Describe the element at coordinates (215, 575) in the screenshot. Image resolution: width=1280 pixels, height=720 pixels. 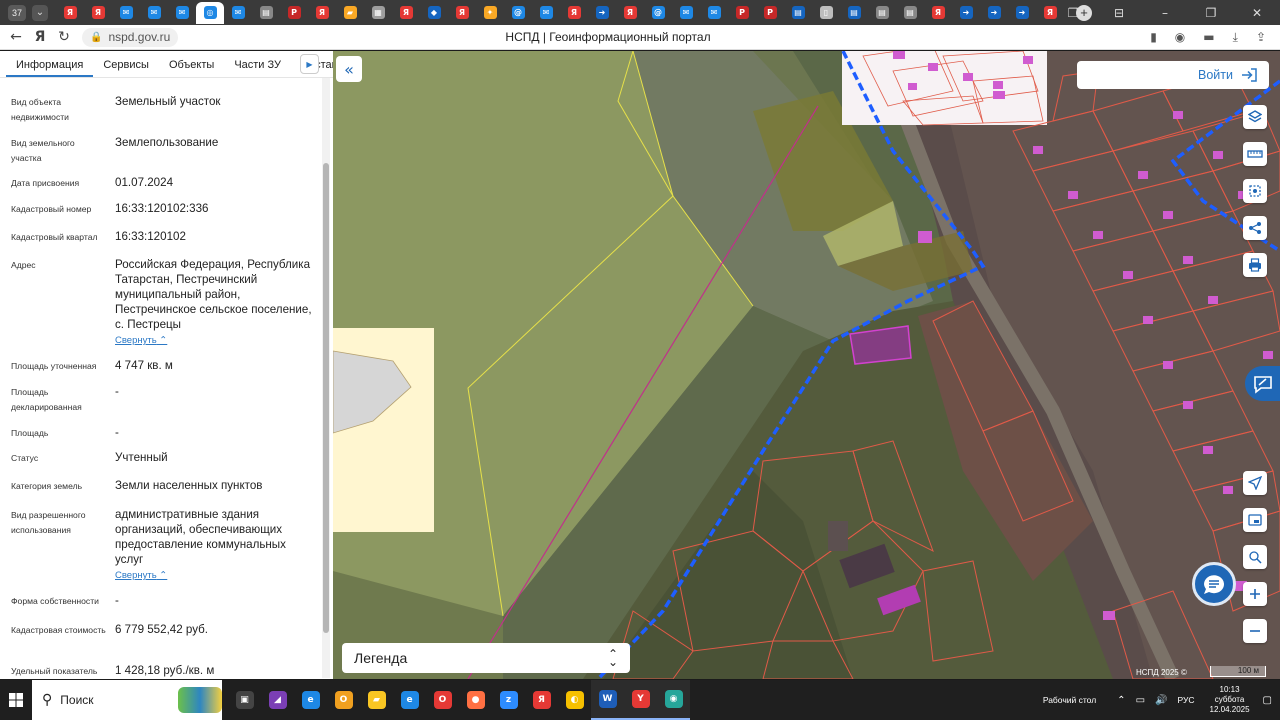
I see `collapse-permitted-use-link: Свернуть ⌃` at that location.